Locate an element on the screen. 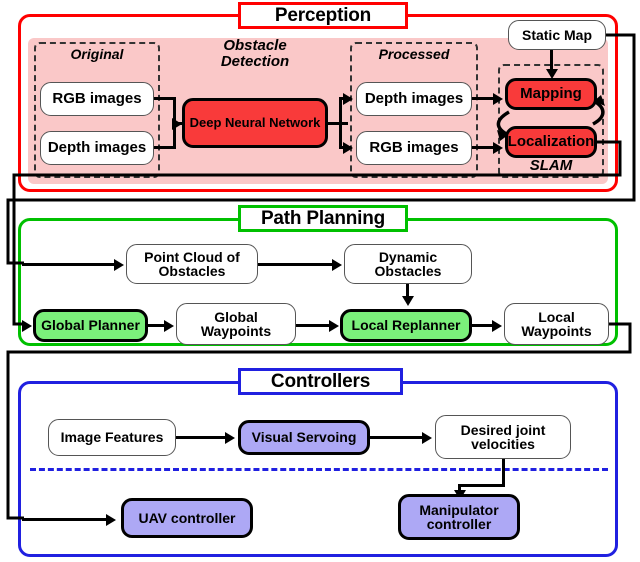 This screenshot has height=562, width=640. node-label: Global Planner is located at coordinates (90, 325).